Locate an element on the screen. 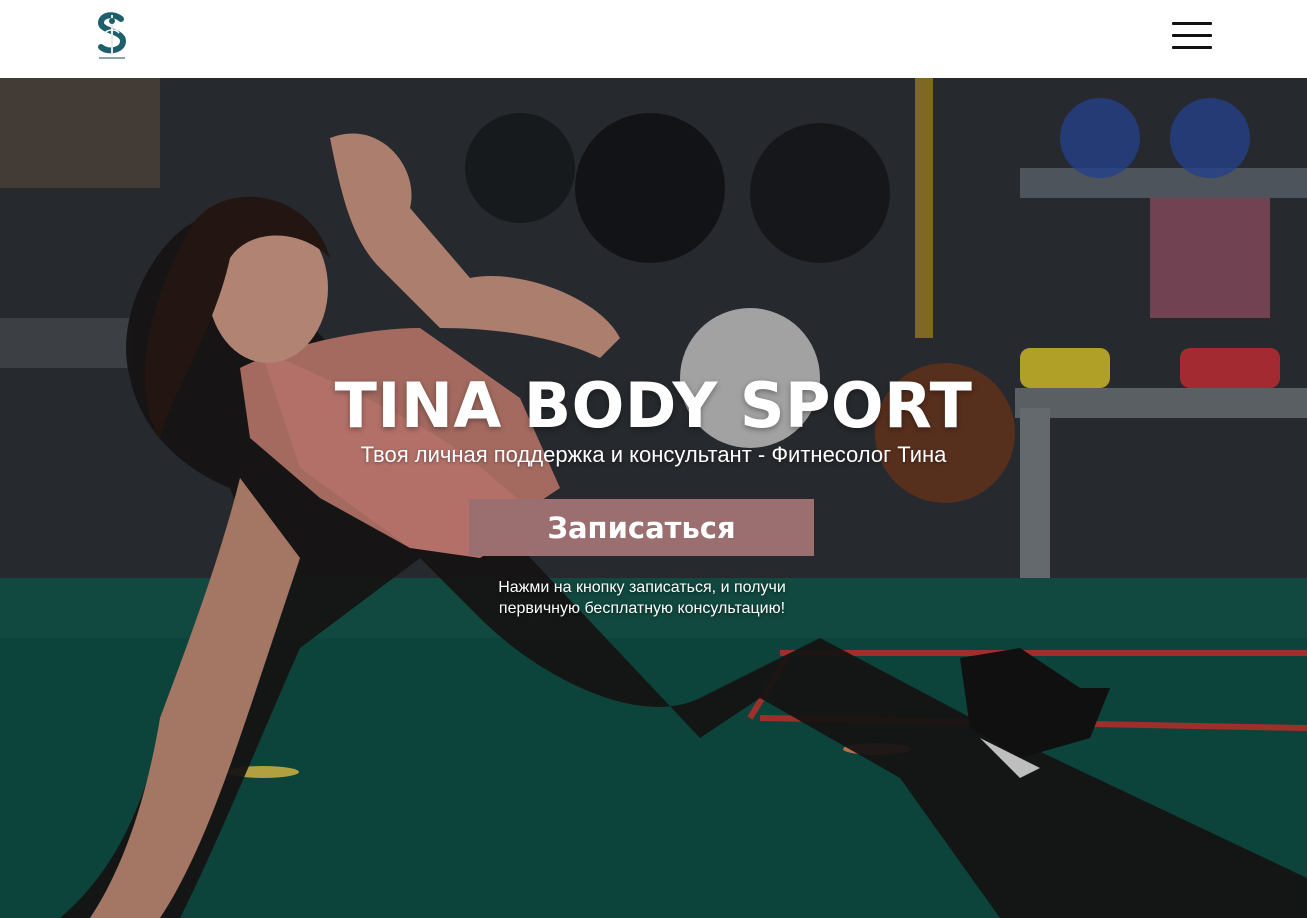 This screenshot has width=1307, height=918. logo-icon is located at coordinates (112, 37).